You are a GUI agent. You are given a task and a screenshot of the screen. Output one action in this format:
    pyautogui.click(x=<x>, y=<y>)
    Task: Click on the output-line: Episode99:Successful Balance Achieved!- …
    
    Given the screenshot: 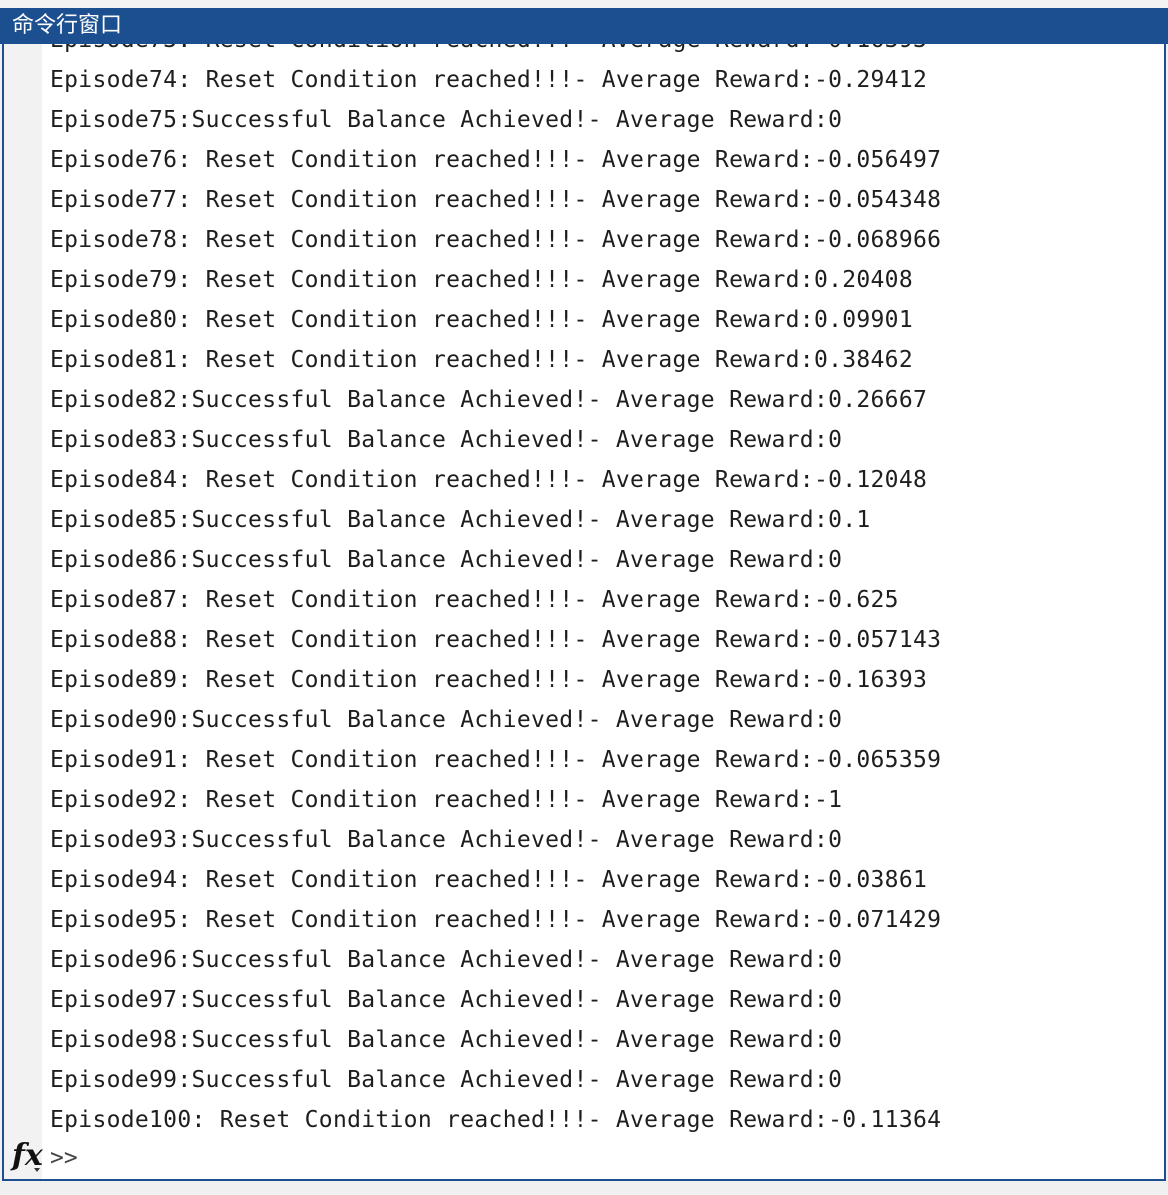 What is the action you would take?
    pyautogui.click(x=446, y=1080)
    